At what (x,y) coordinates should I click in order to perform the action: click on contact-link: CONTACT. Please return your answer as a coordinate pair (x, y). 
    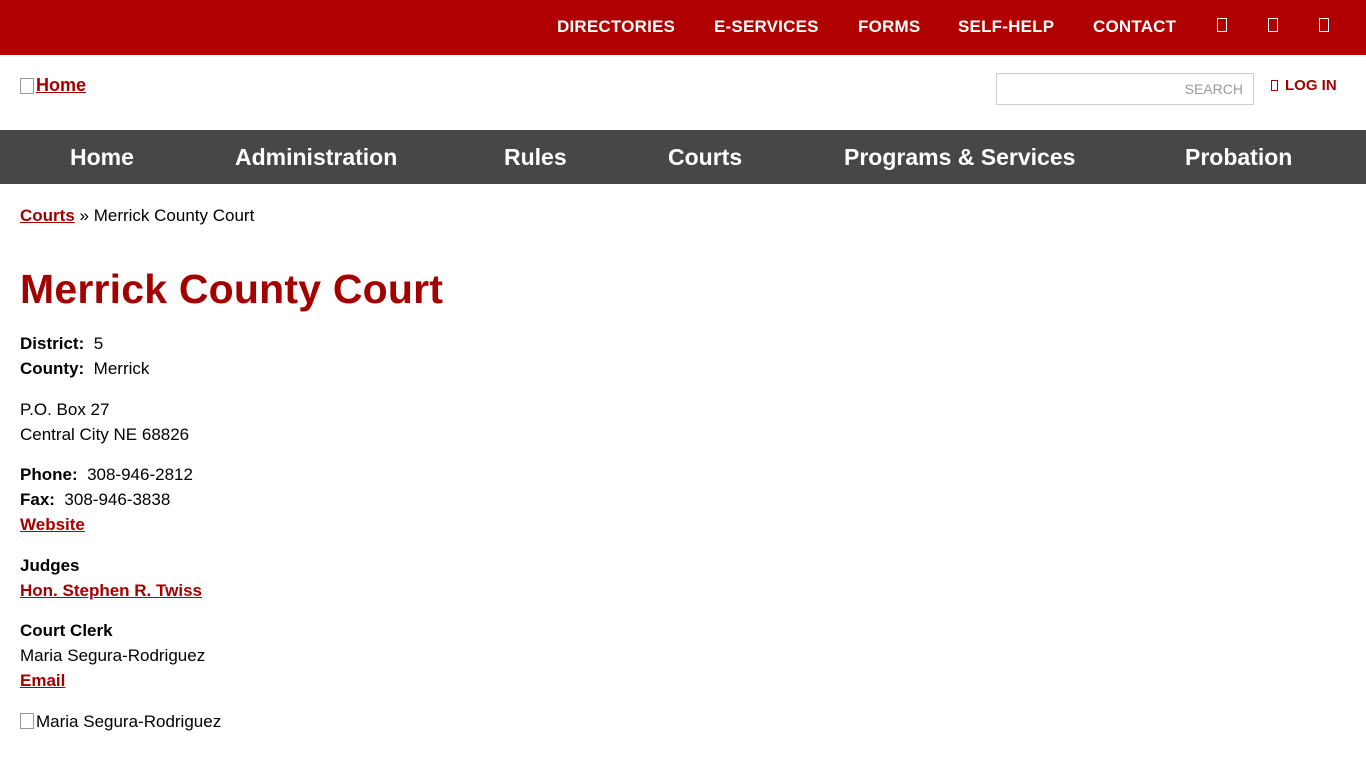
    Looking at the image, I should click on (1134, 27).